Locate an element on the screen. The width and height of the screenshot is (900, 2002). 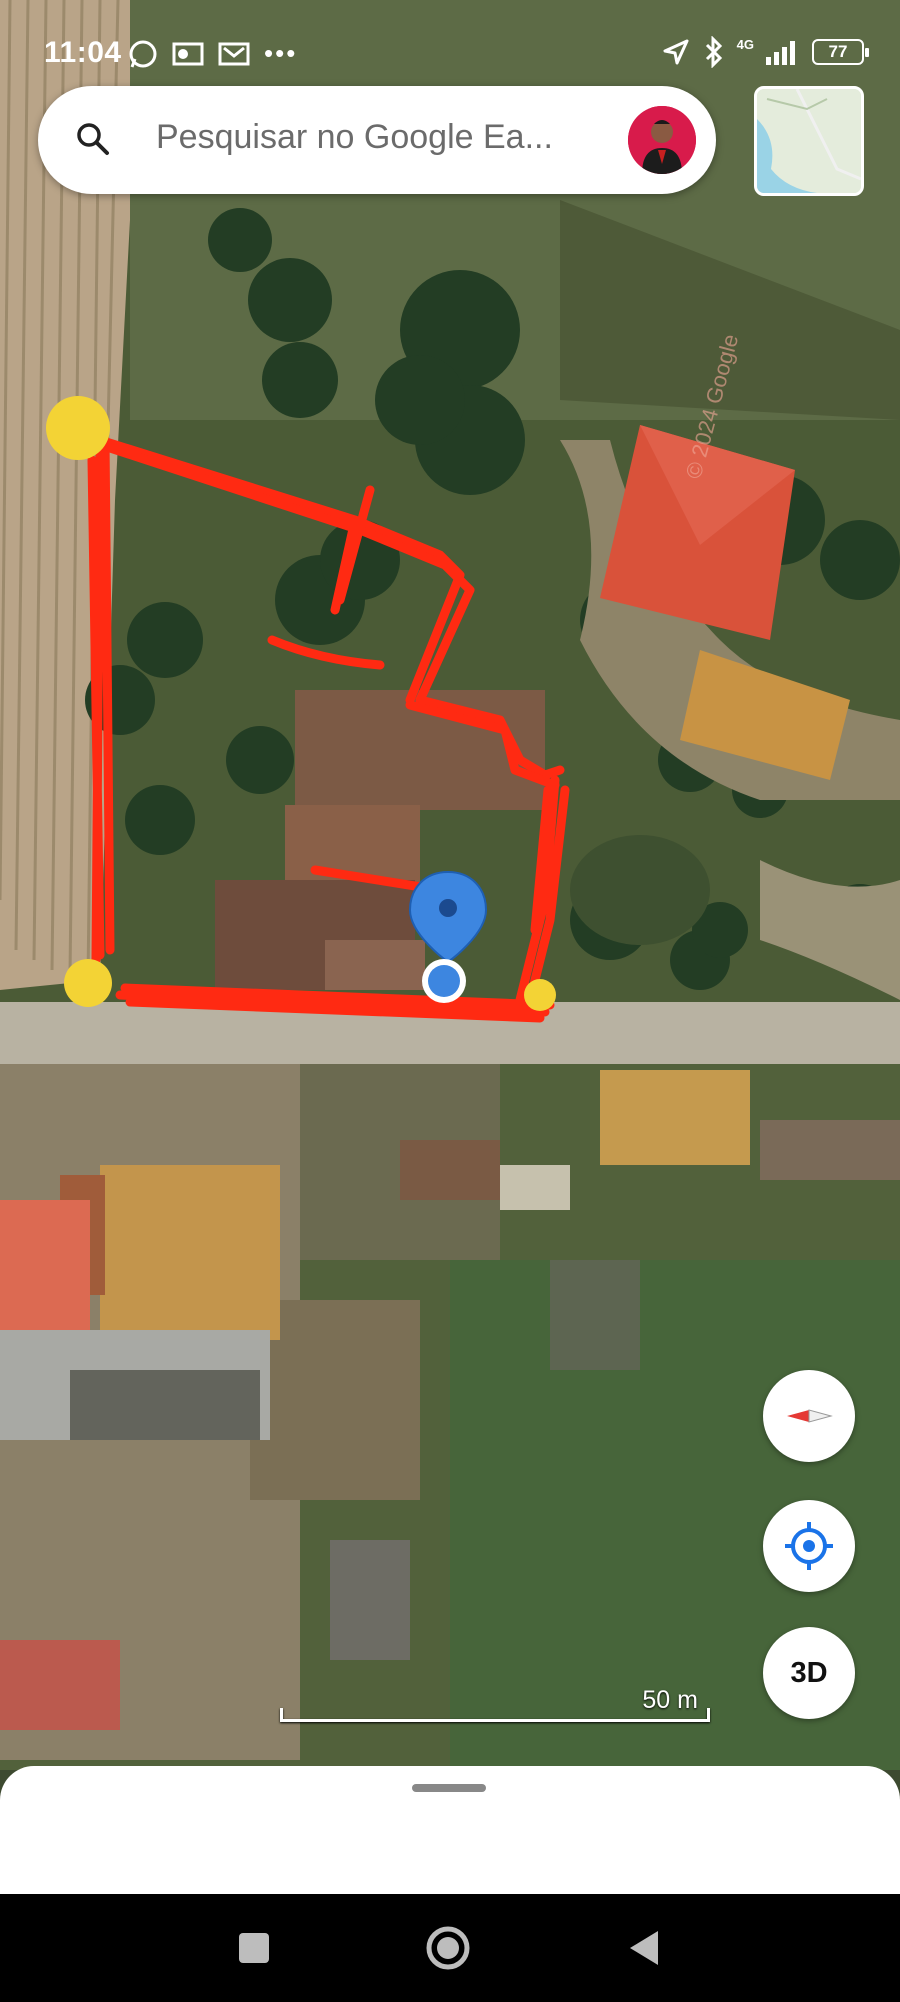
user-avatar-image is located at coordinates (662, 140).